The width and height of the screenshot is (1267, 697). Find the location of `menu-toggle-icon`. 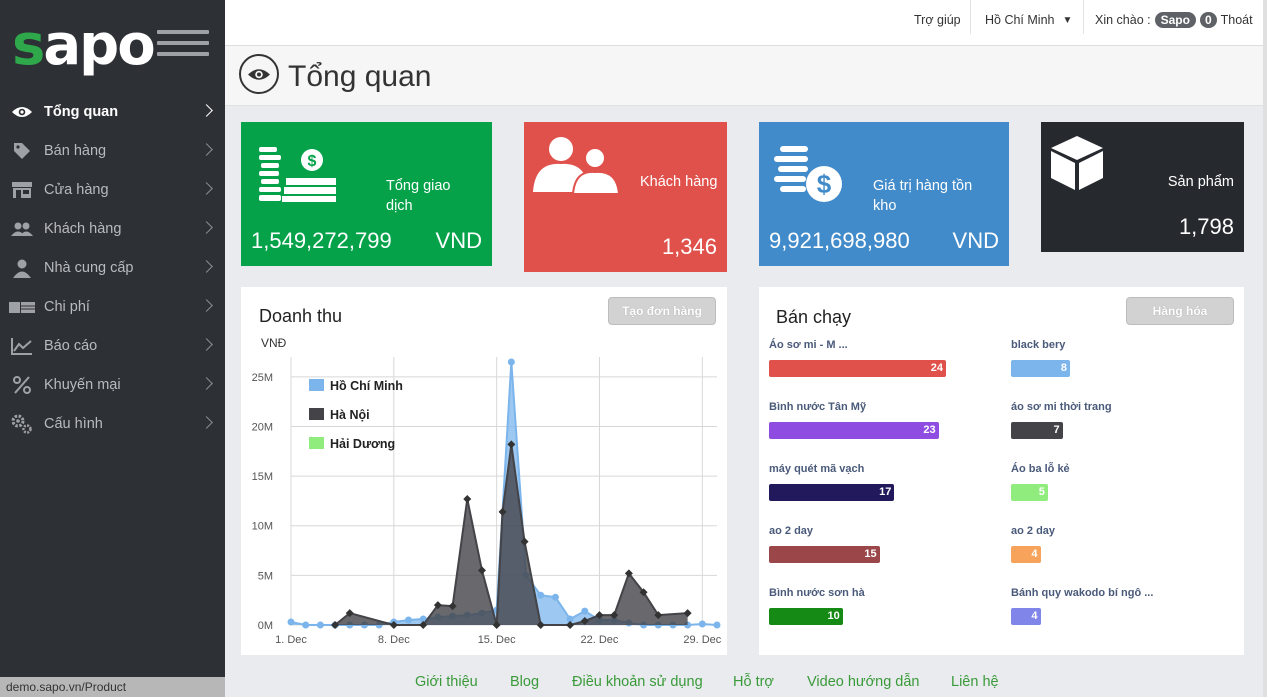

menu-toggle-icon is located at coordinates (183, 48).